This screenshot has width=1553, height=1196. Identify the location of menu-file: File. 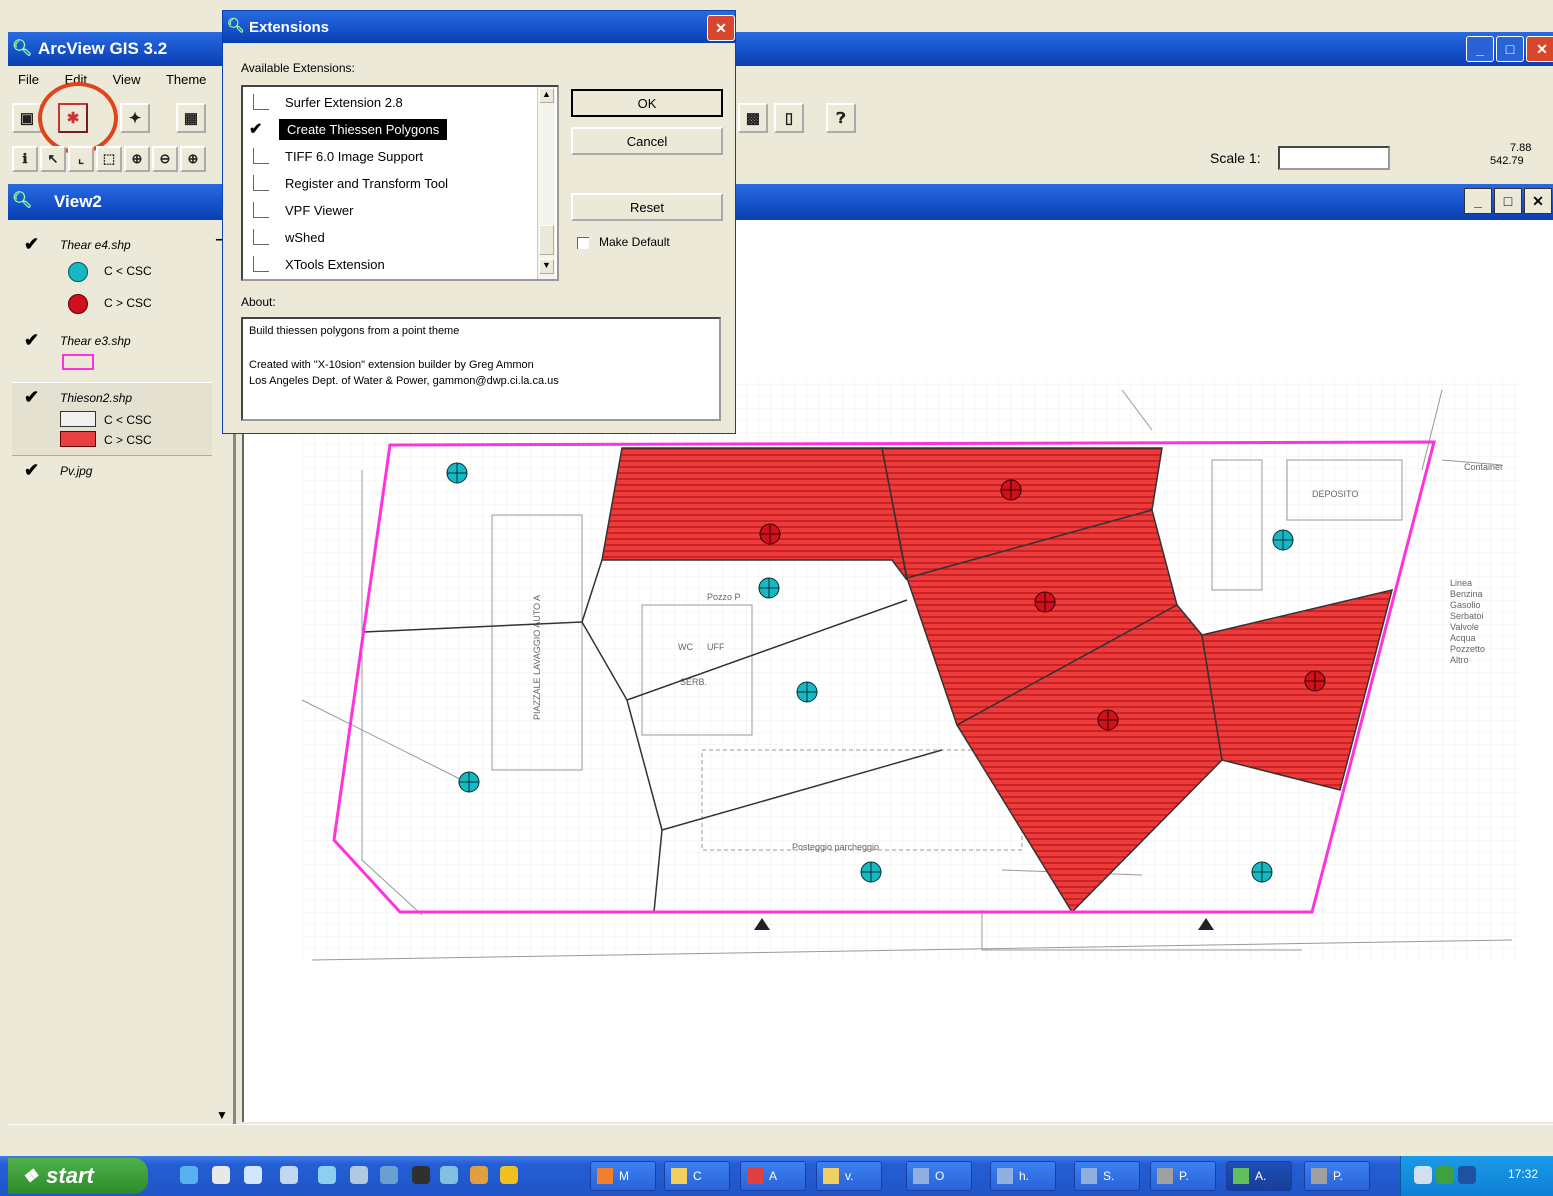
(28, 79).